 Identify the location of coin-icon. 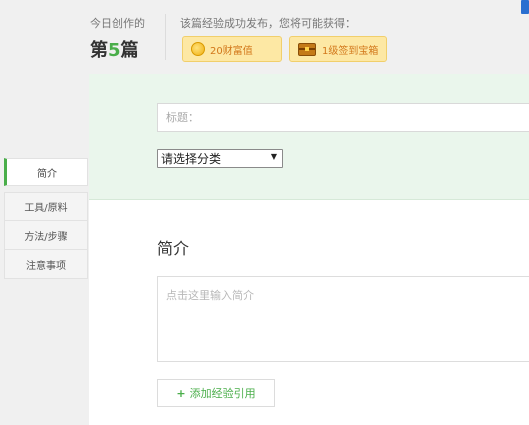
(198, 49).